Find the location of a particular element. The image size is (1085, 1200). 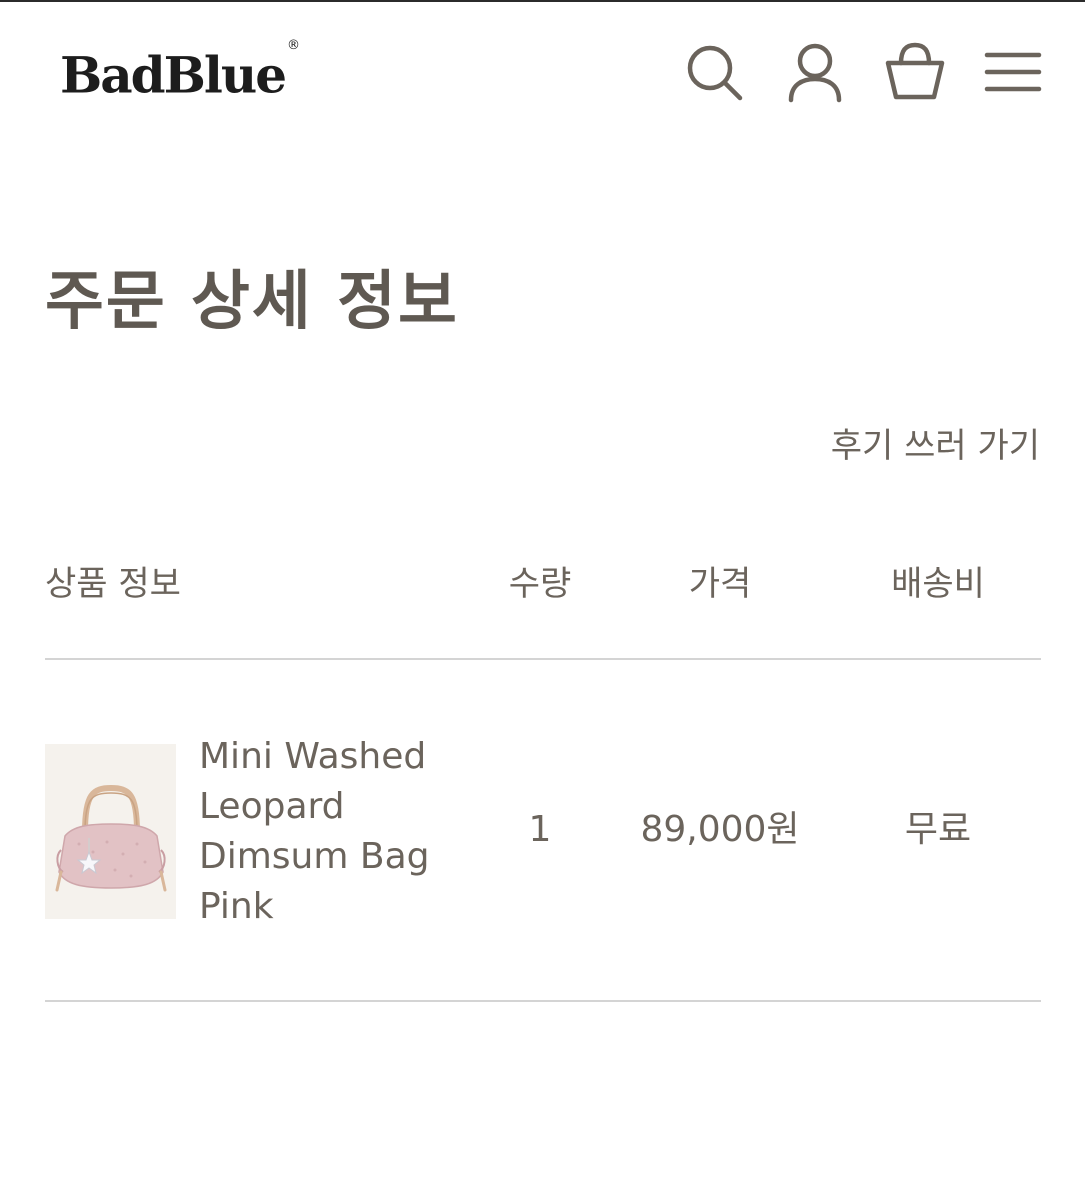

cart-icon is located at coordinates (915, 71).